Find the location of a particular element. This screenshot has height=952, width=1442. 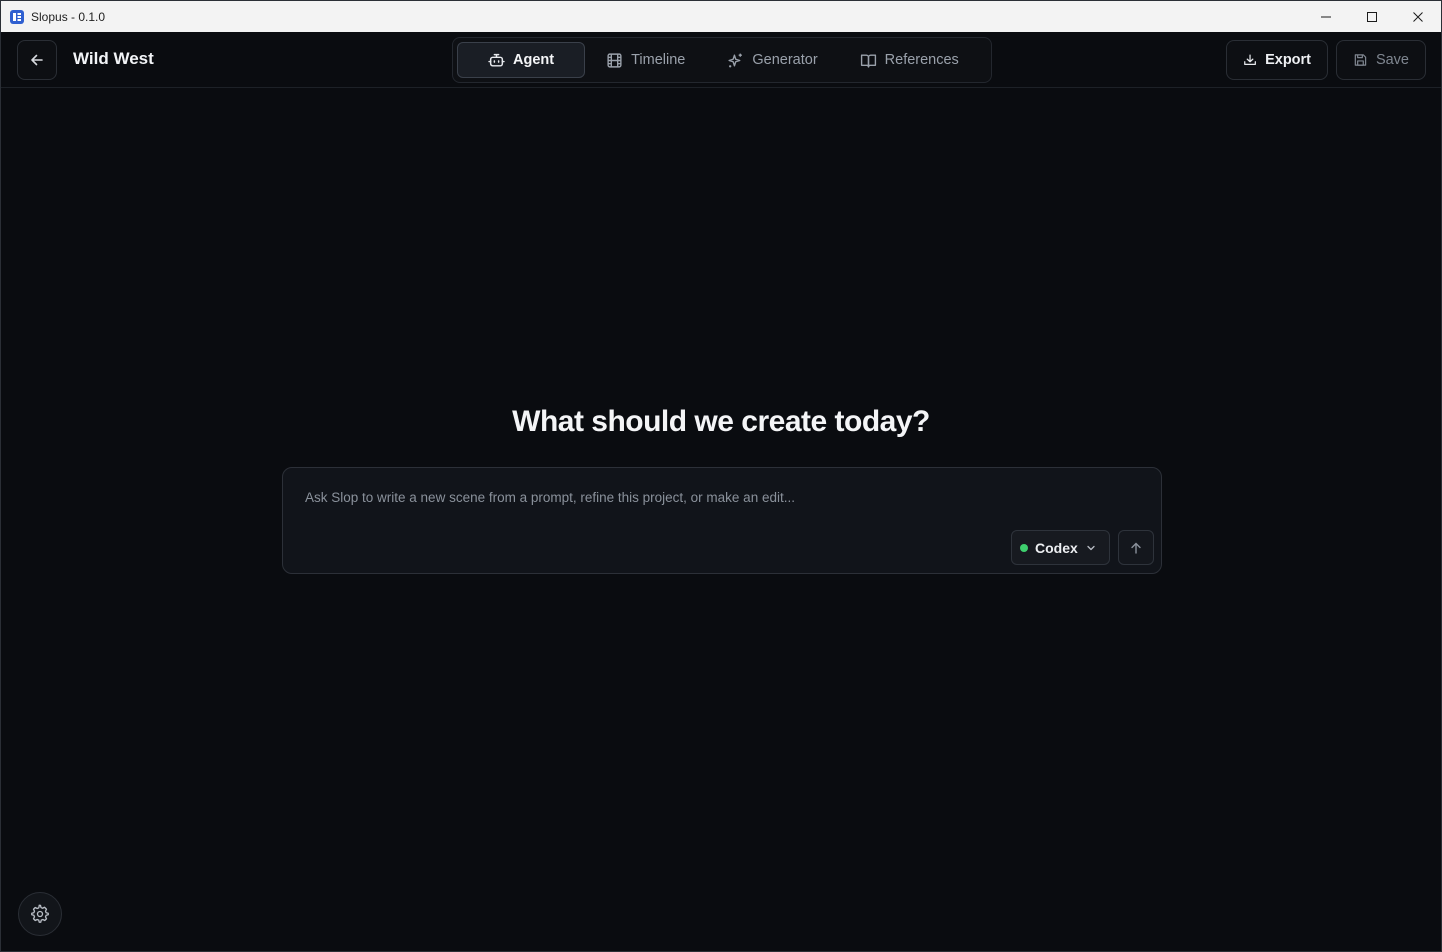

tab-references-label: References is located at coordinates (921, 60).